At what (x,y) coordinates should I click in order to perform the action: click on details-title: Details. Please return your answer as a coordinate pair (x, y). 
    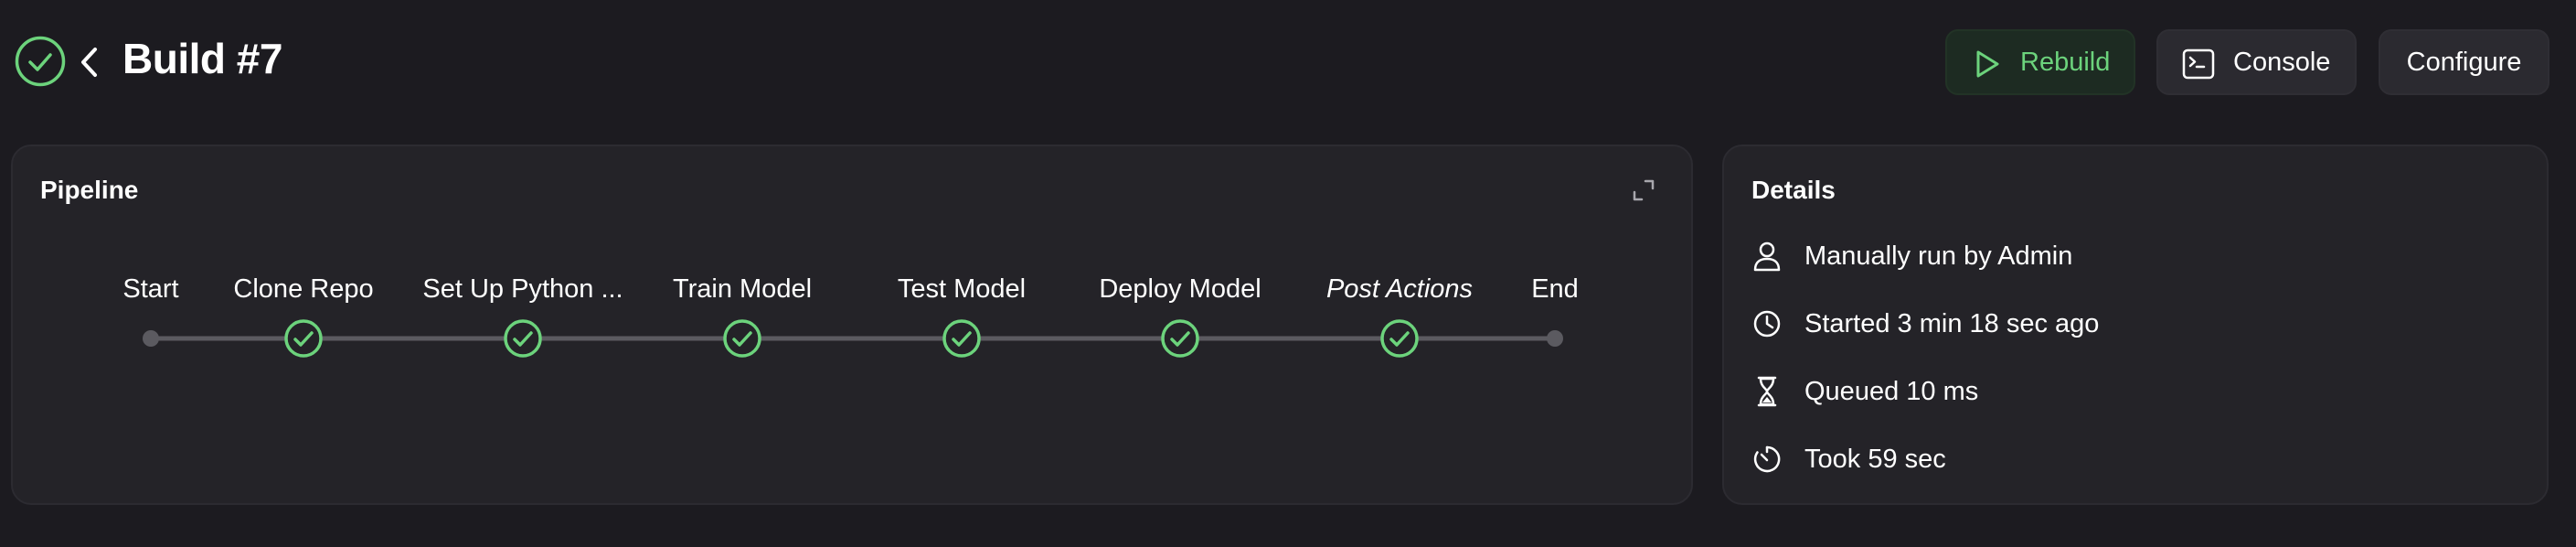
    Looking at the image, I should click on (1794, 190).